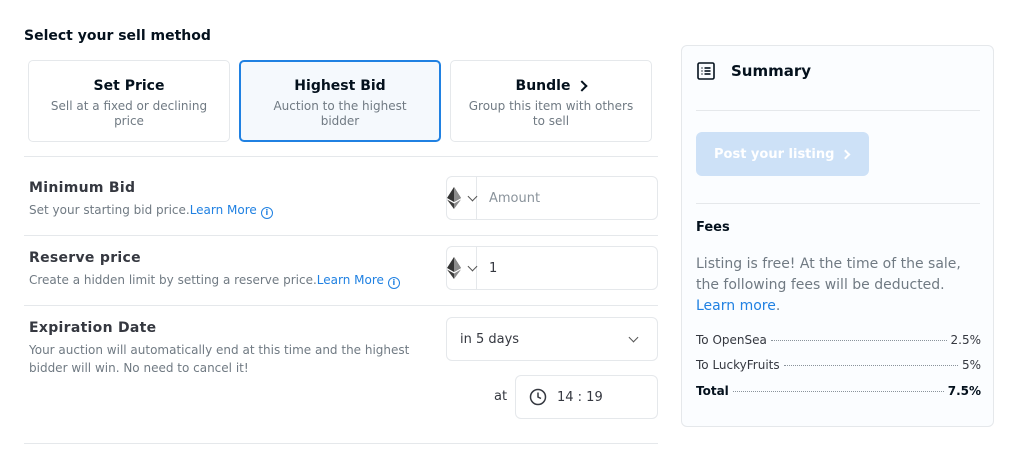 The width and height of the screenshot is (1024, 474). I want to click on fees-title: Fees, so click(713, 227).